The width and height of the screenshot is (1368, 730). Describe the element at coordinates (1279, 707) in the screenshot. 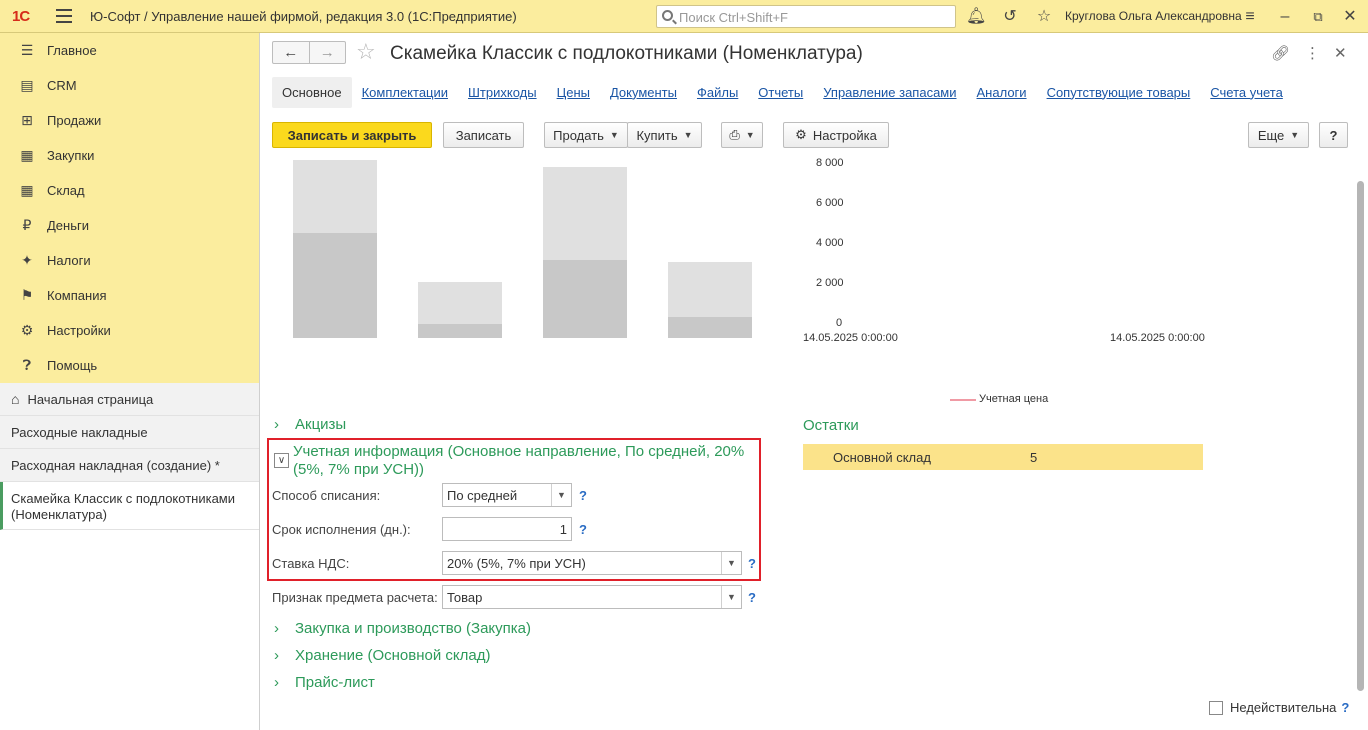

I see `invalid-checkbox: Недействительна ?` at that location.